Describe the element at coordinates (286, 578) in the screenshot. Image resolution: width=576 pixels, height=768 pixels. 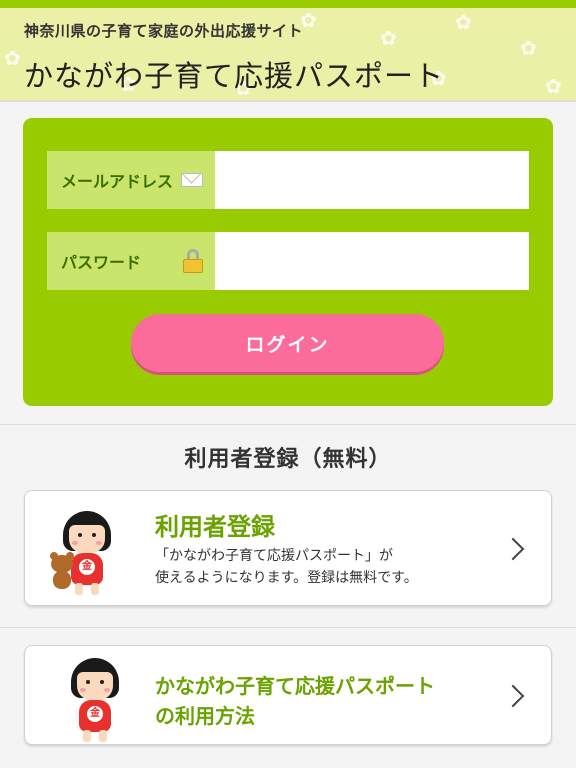
I see `register-card-desc-line2: 使えるようになります。登録は無料です。` at that location.